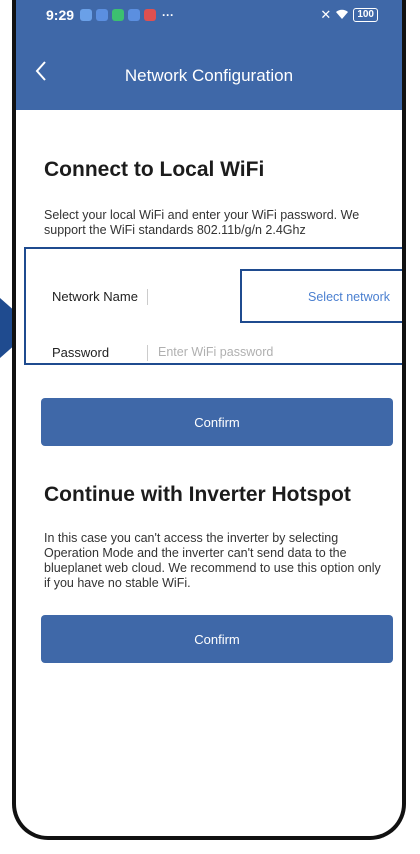  What do you see at coordinates (258, 352) in the screenshot?
I see `password-input` at bounding box center [258, 352].